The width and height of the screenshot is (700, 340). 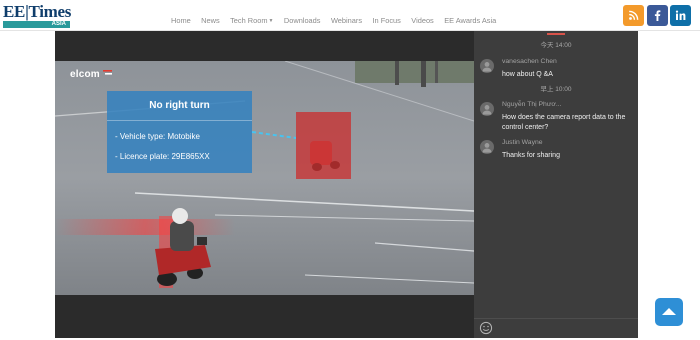 I want to click on overlay-divider, so click(x=179, y=120).